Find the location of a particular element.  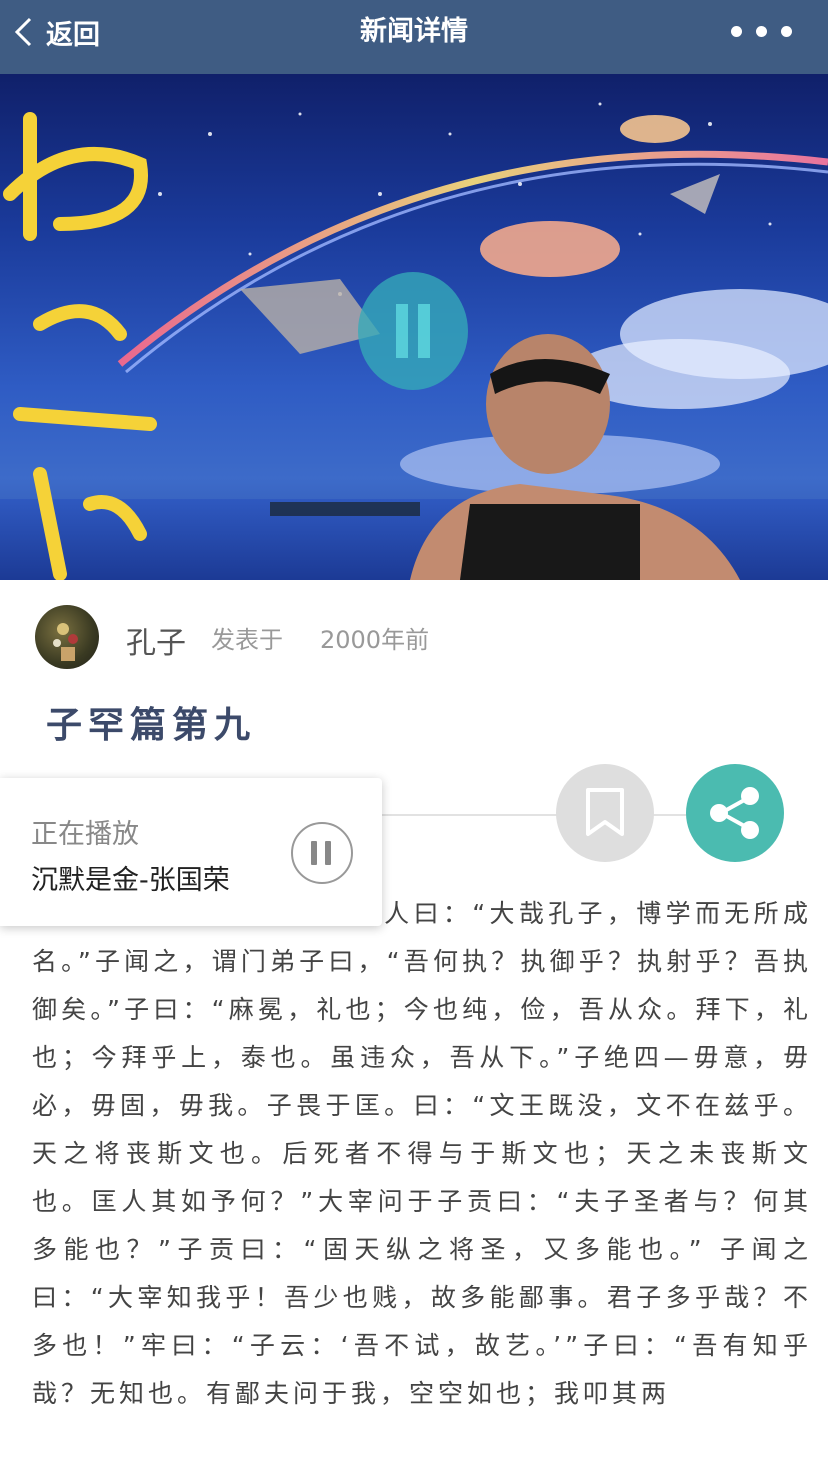

avatar is located at coordinates (67, 637).